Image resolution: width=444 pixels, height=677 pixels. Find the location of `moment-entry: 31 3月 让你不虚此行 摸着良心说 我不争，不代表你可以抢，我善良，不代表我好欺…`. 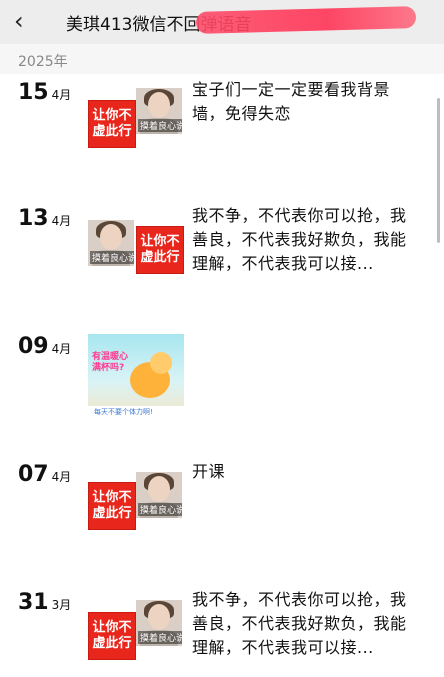

moment-entry: 31 3月 让你不虚此行 摸着良心说 我不争，不代表你可以抢，我善良，不代表我好欺… is located at coordinates (222, 630).